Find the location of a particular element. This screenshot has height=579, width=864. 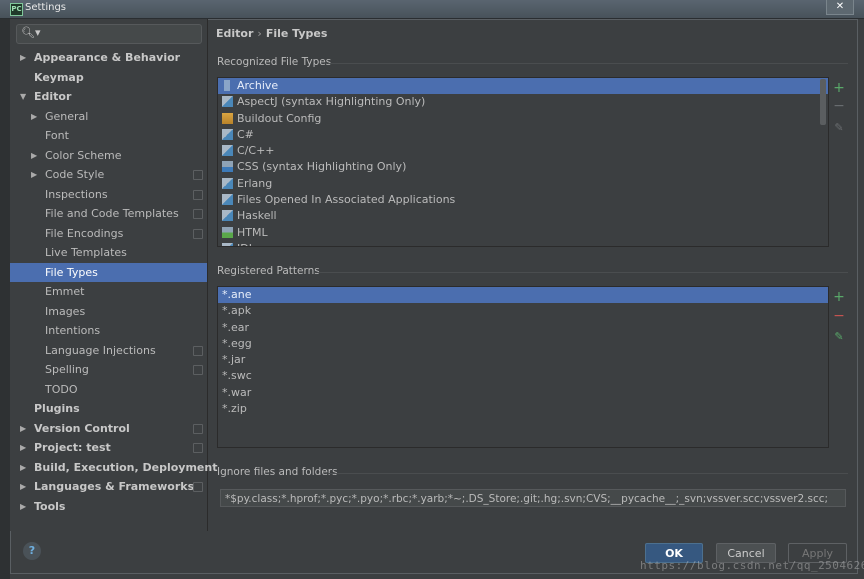

sidebar-item: Emmet is located at coordinates (108, 292).